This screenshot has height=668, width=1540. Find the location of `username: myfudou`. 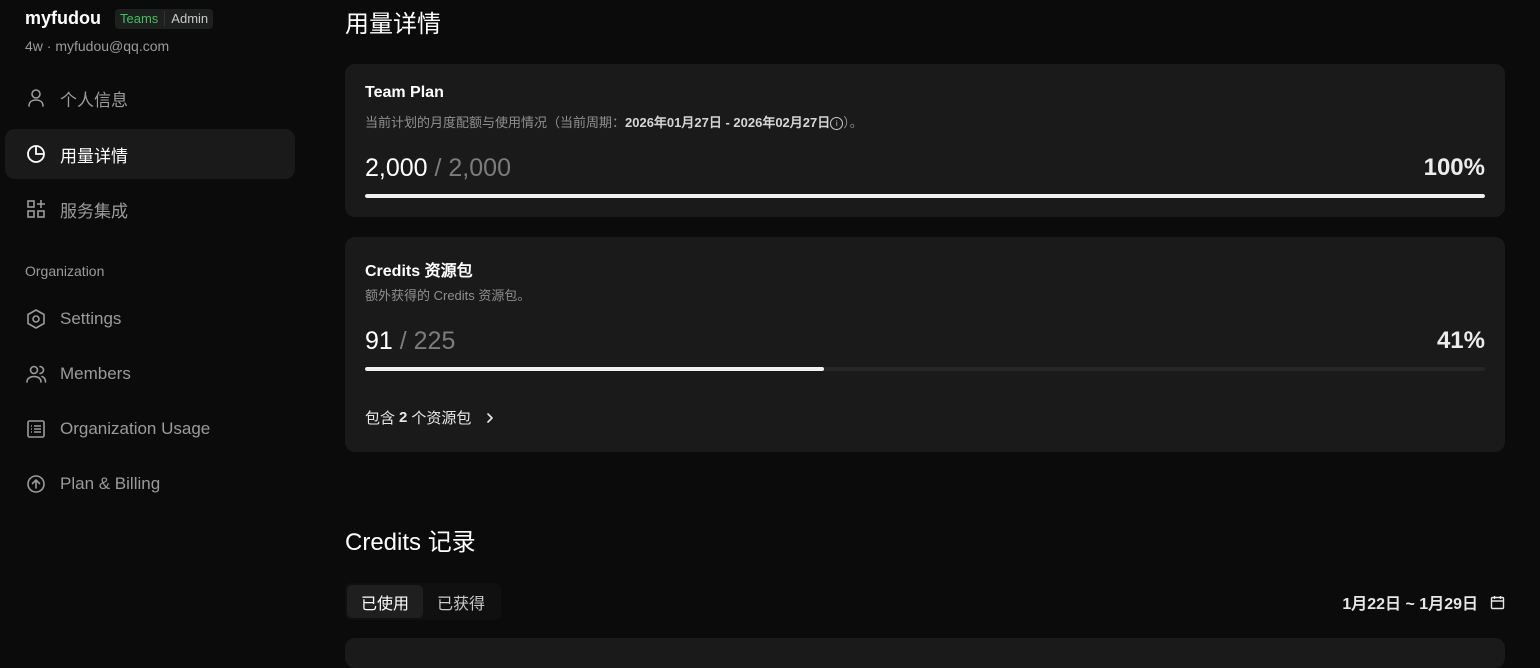

username: myfudou is located at coordinates (63, 18).